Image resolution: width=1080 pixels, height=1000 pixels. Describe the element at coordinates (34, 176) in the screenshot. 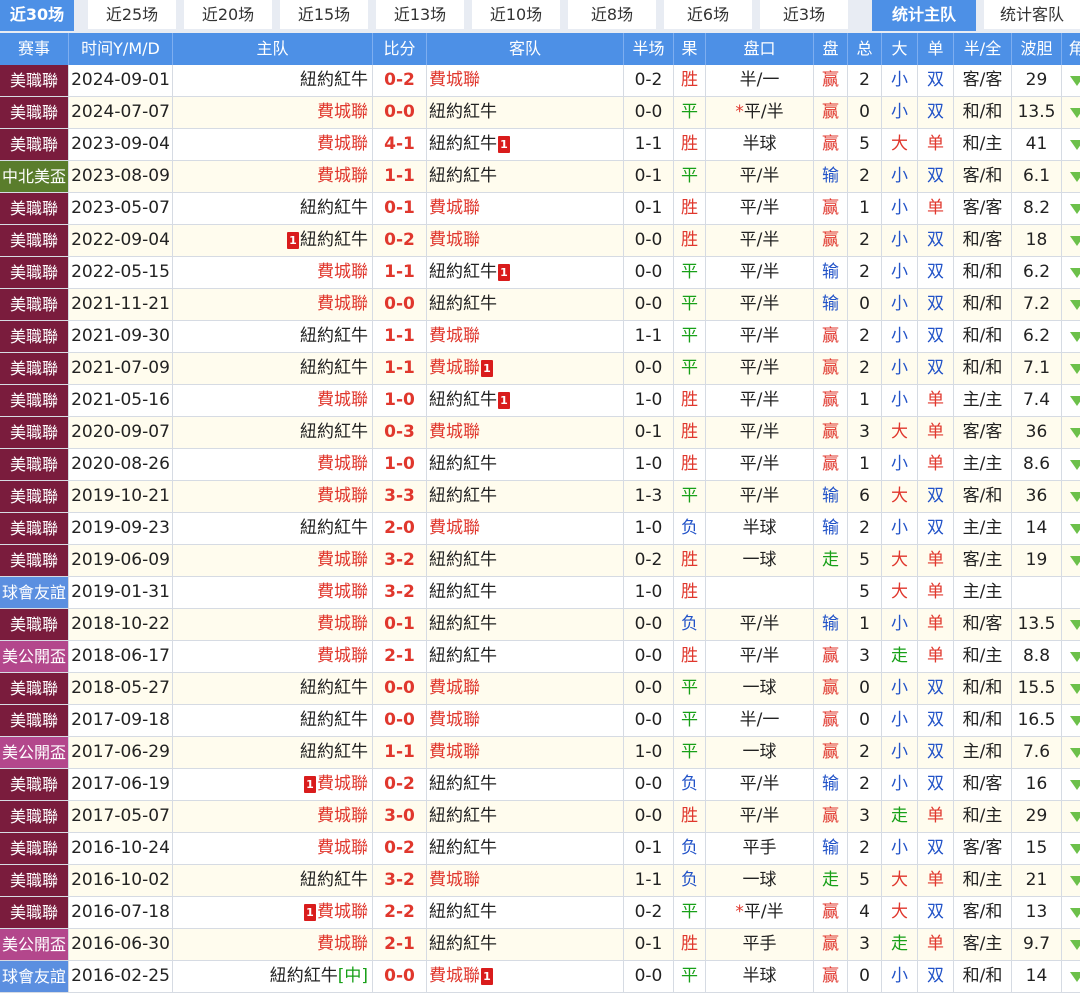

I see `league-badge: 中北美盃` at that location.